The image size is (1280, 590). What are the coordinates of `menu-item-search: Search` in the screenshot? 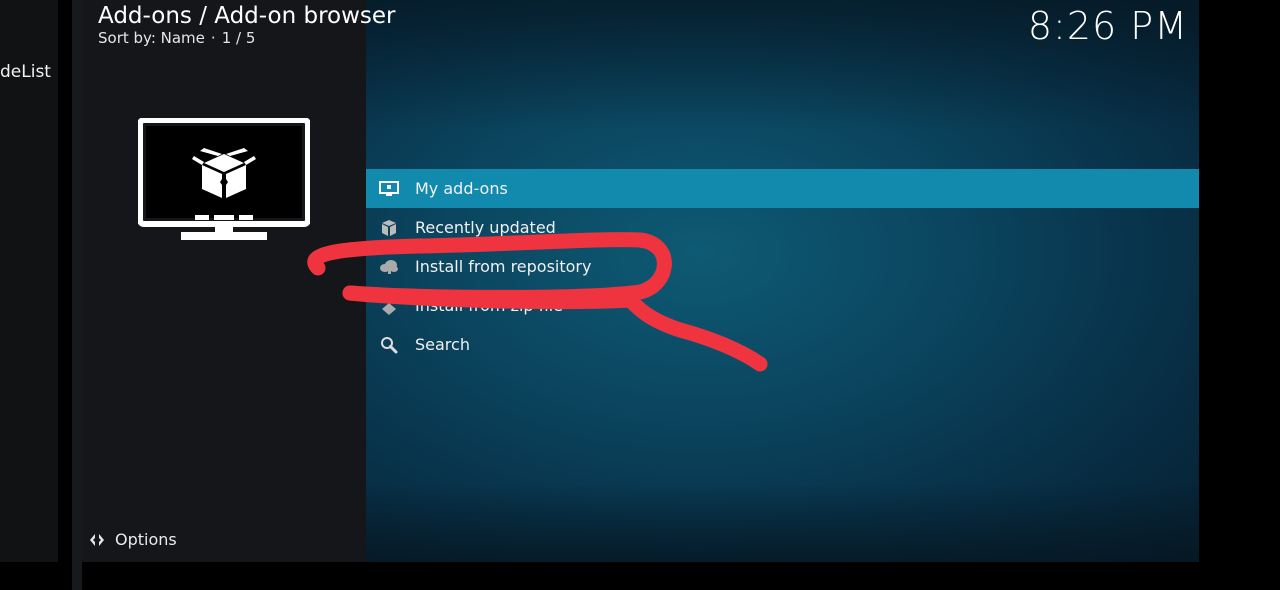 It's located at (782, 344).